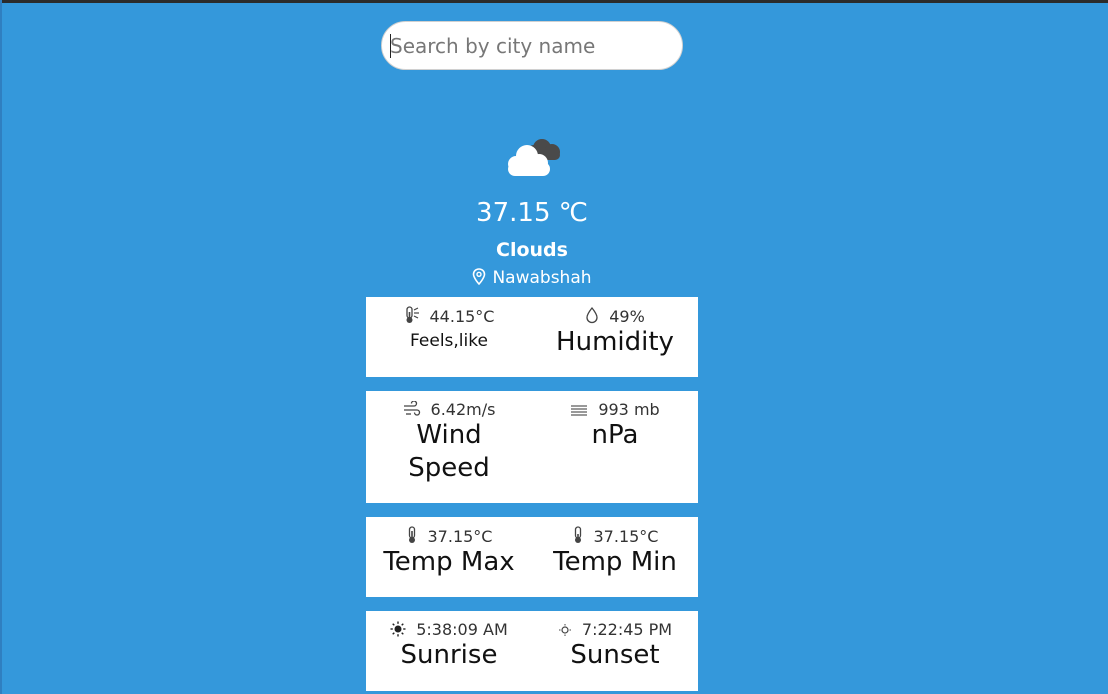 The width and height of the screenshot is (1108, 694). What do you see at coordinates (615, 655) in the screenshot?
I see `sunset-label: Sunset` at bounding box center [615, 655].